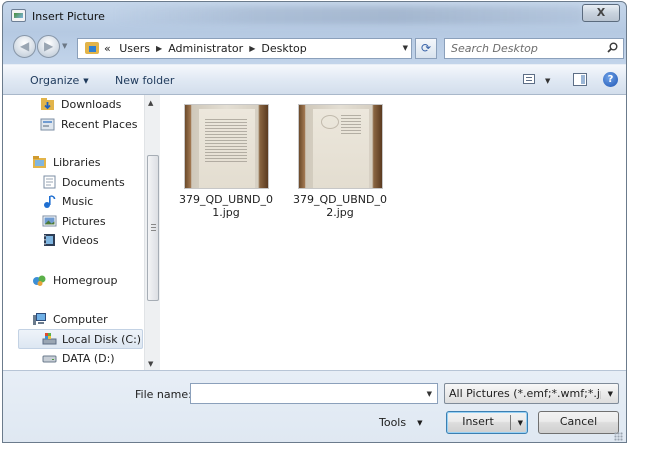  I want to click on window-title: Insert Picture, so click(68, 16).